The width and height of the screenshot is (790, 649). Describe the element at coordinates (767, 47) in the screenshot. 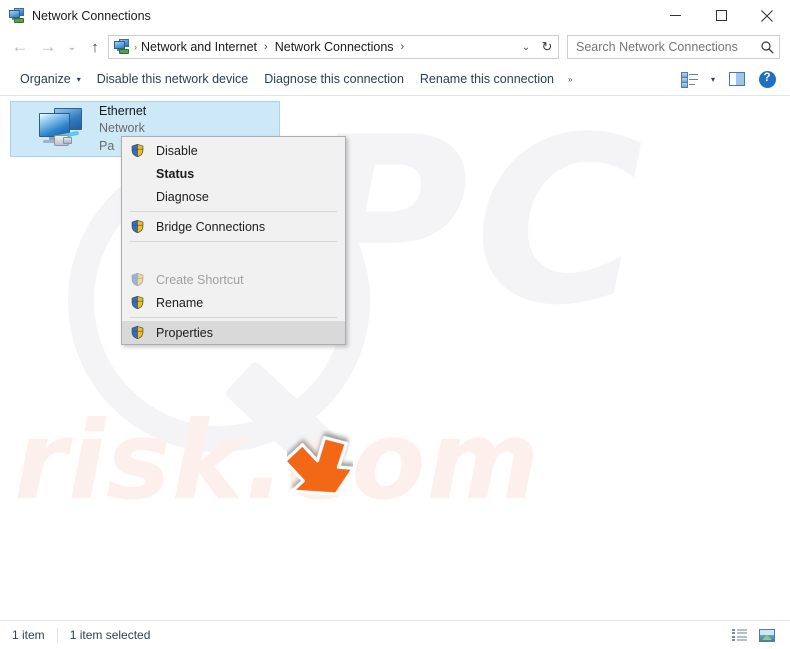

I see `search-icon` at that location.